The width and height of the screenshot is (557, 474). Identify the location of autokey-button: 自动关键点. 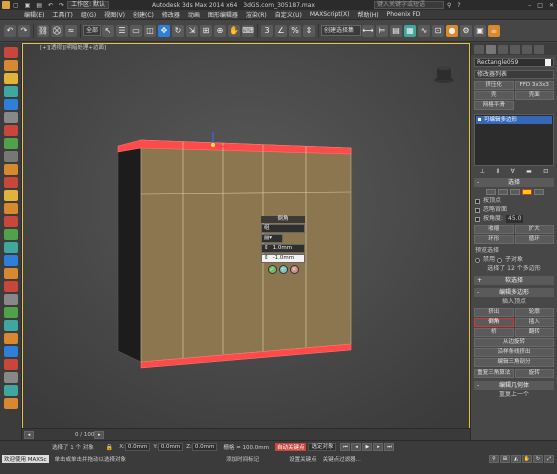
(290, 447).